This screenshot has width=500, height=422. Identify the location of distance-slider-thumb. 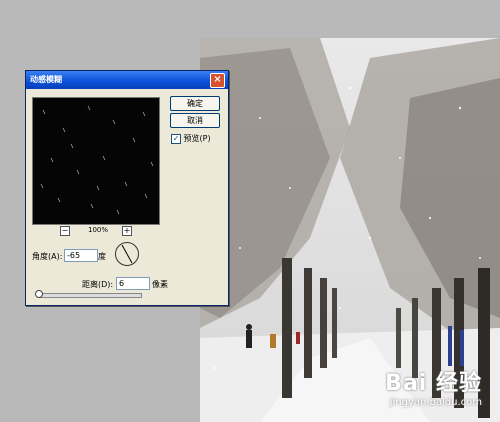
(39, 294).